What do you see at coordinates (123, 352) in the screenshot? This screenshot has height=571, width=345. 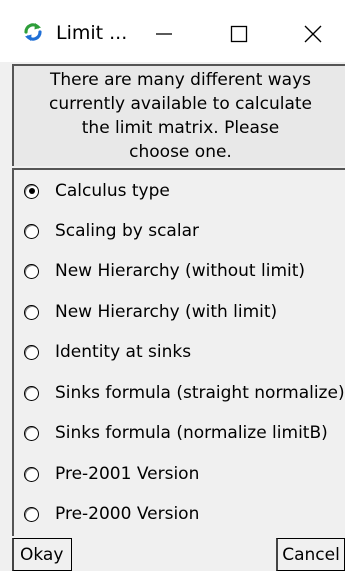 I see `option-label: Identity at sinks` at bounding box center [123, 352].